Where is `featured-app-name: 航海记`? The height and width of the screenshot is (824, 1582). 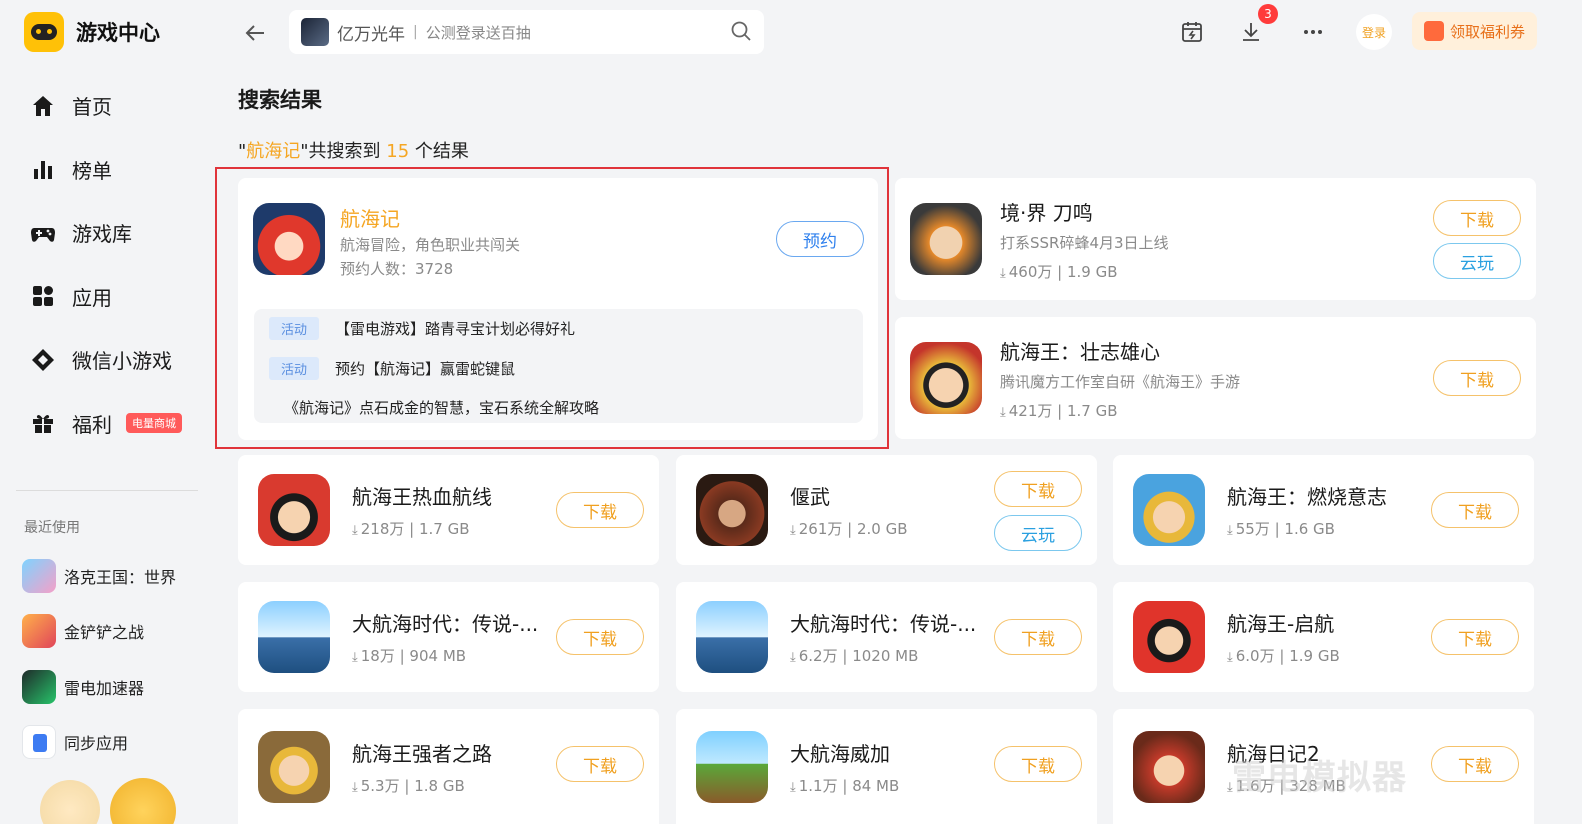 featured-app-name: 航海记 is located at coordinates (370, 217).